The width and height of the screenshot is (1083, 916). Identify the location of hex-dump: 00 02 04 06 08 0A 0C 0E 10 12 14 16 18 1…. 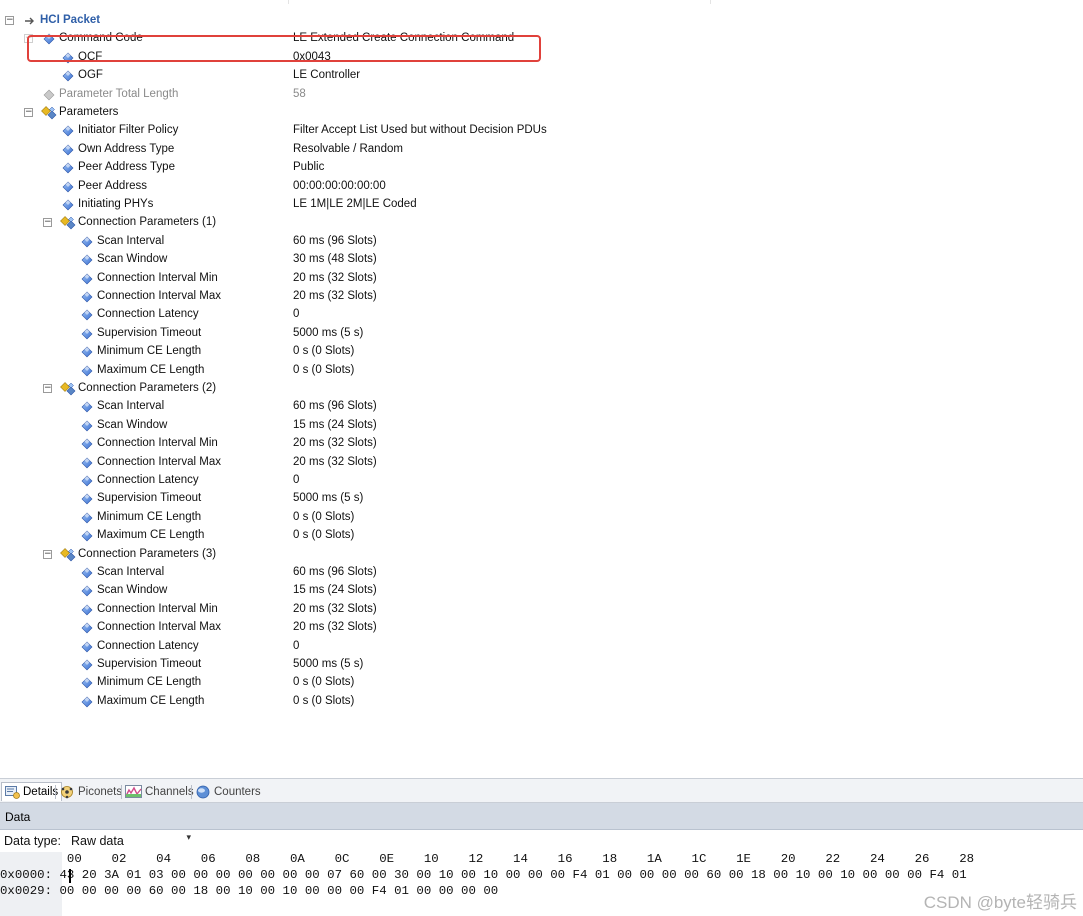
(541, 884).